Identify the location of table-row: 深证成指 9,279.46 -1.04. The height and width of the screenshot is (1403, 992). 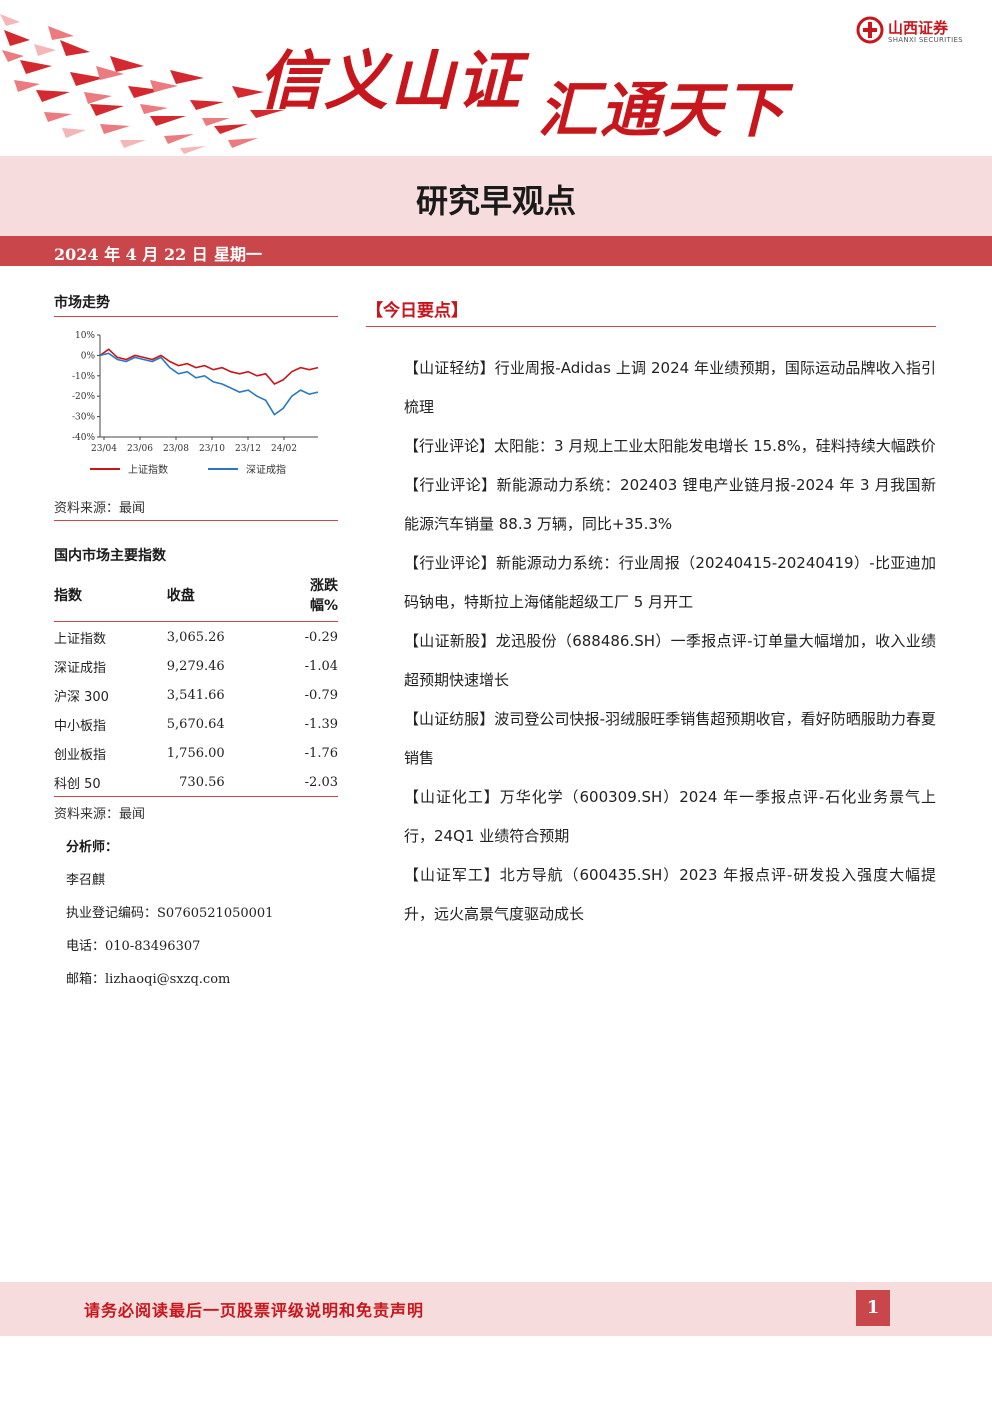
(196, 665).